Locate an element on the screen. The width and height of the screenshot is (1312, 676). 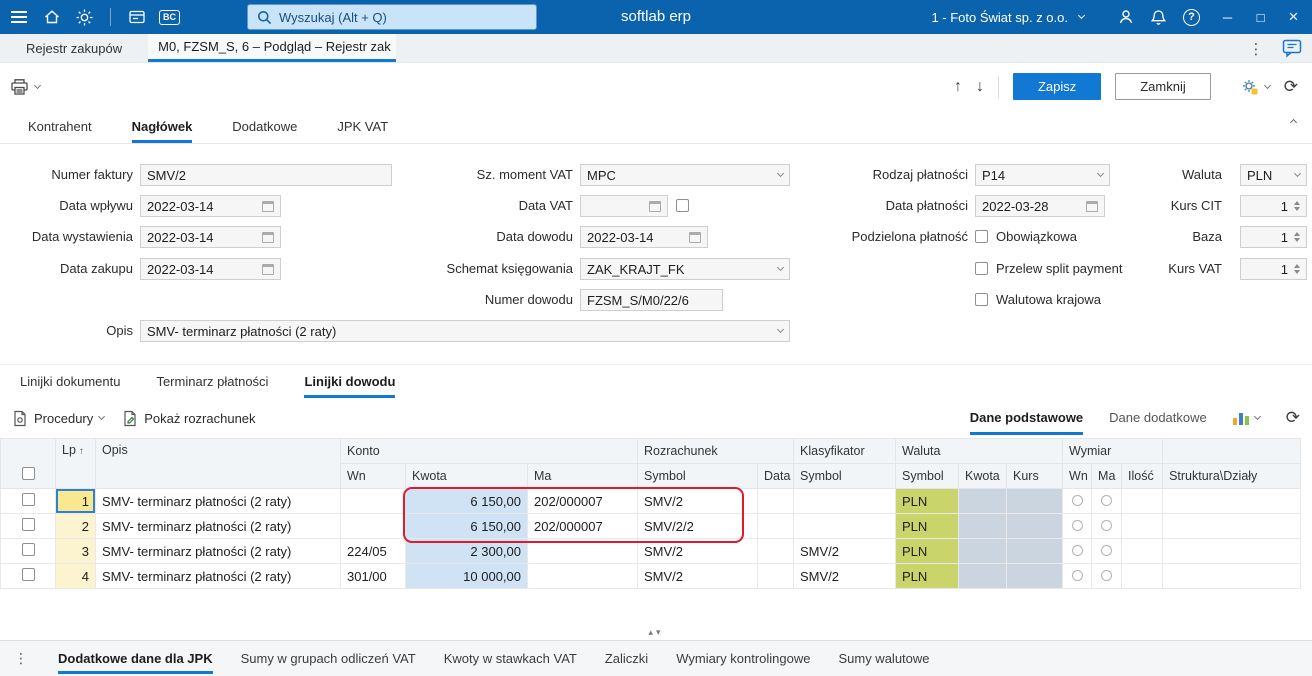
tab-terminarz-platnosci: Terminarz płatności is located at coordinates (212, 381).